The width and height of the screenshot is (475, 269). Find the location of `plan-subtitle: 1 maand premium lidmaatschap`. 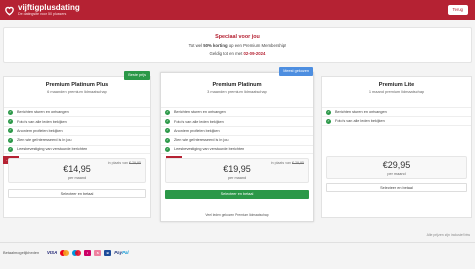

plan-subtitle: 1 maand premium lidmaatschap is located at coordinates (396, 91).